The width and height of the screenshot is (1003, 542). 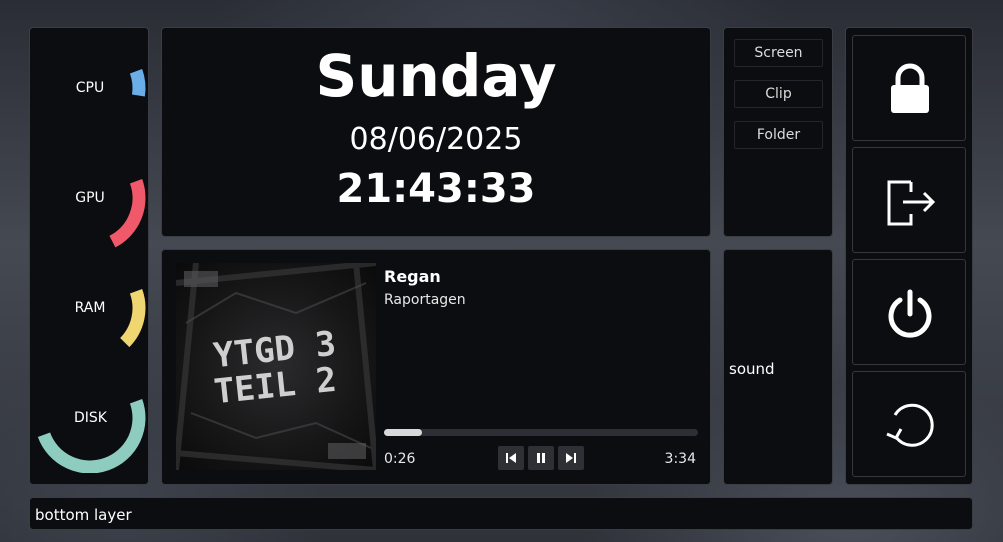 I want to click on ram-label: RAM, so click(x=90, y=308).